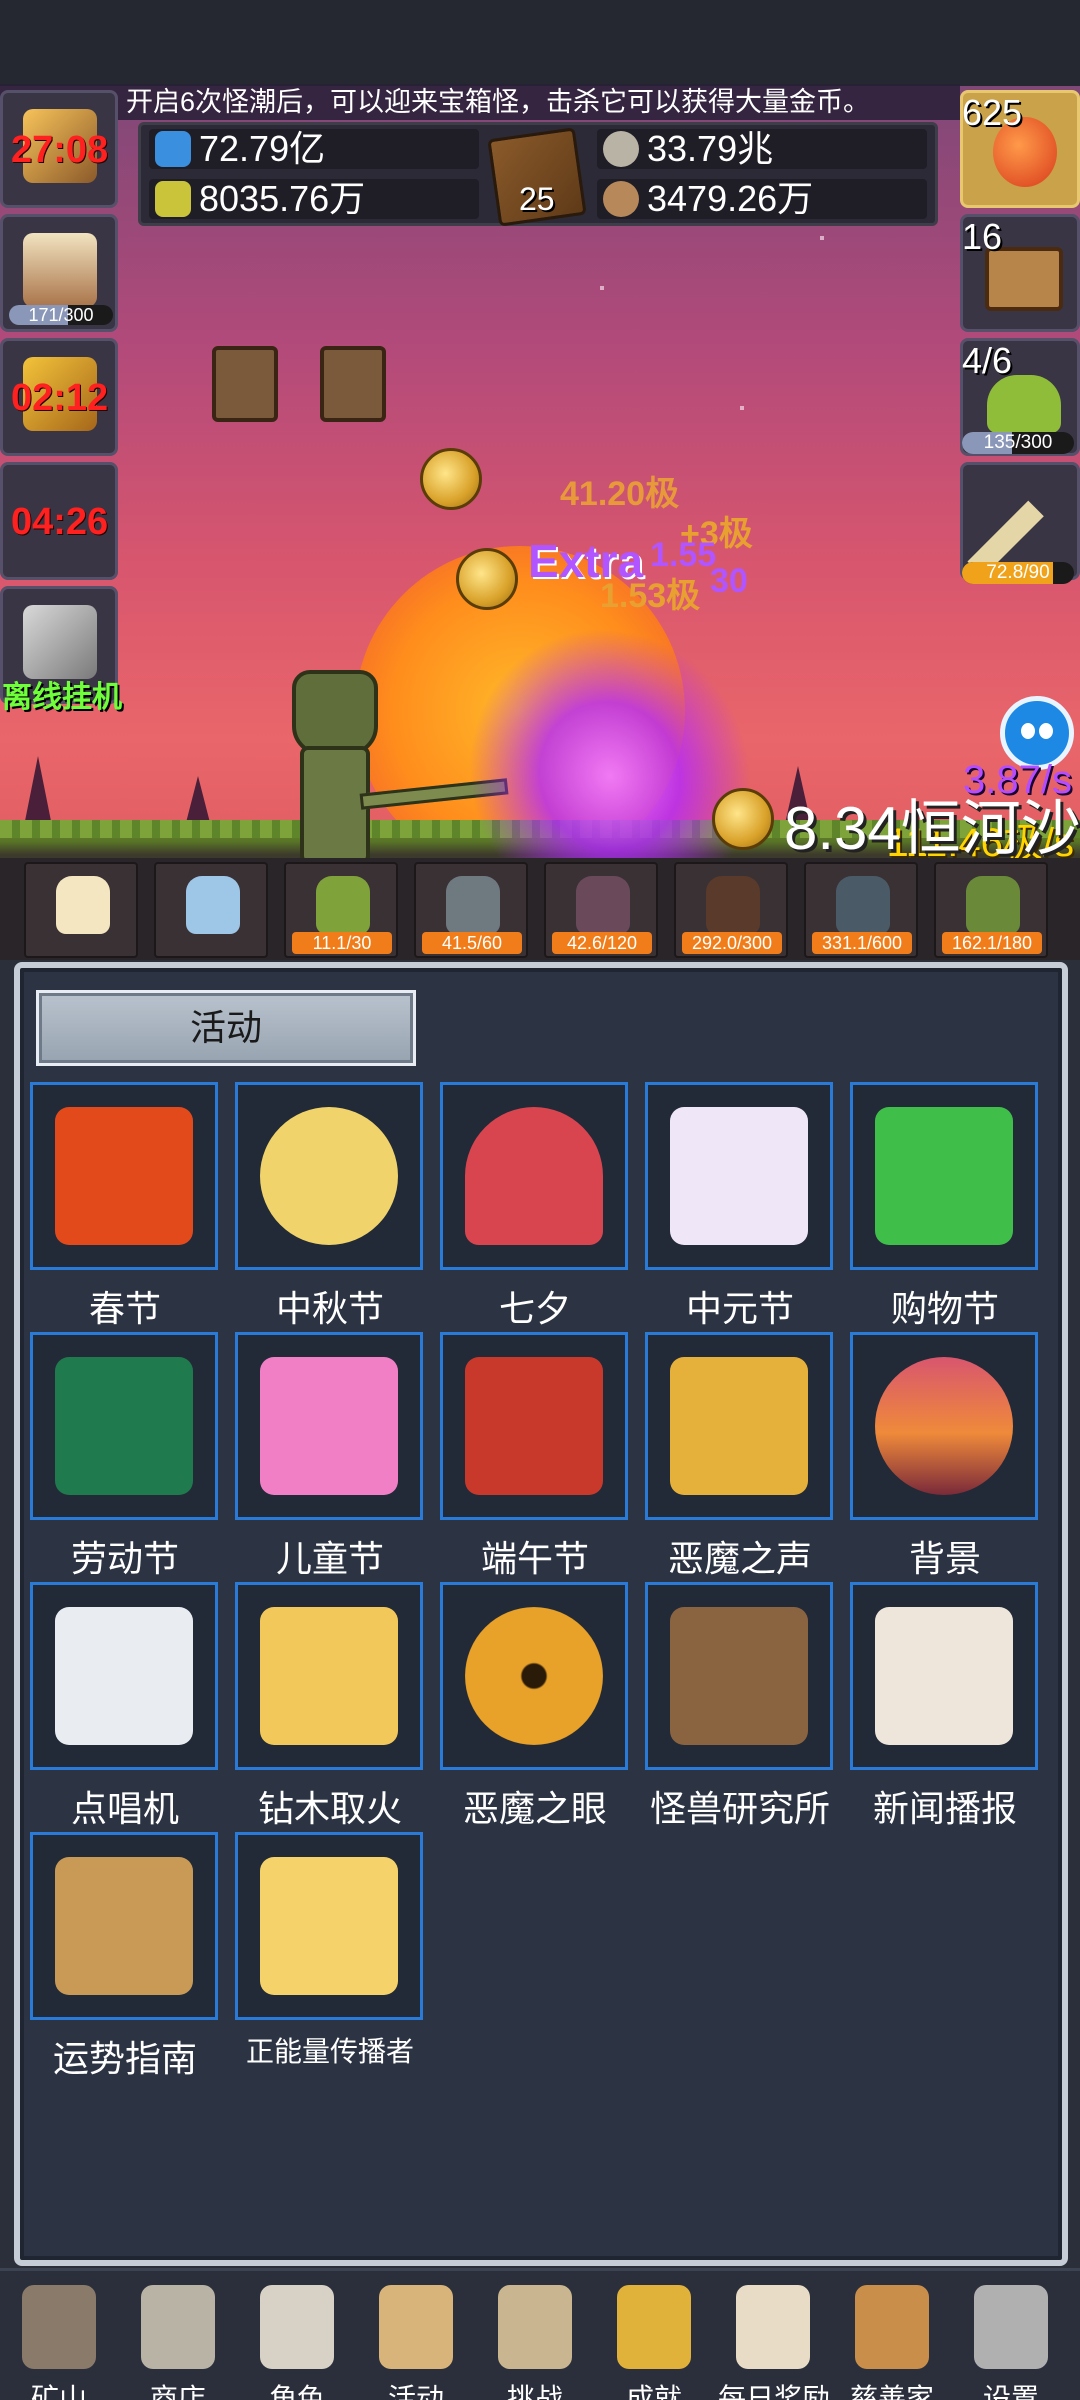 This screenshot has height=2400, width=1080. Describe the element at coordinates (62, 697) in the screenshot. I see `offline-idle-label: 离线挂机` at that location.